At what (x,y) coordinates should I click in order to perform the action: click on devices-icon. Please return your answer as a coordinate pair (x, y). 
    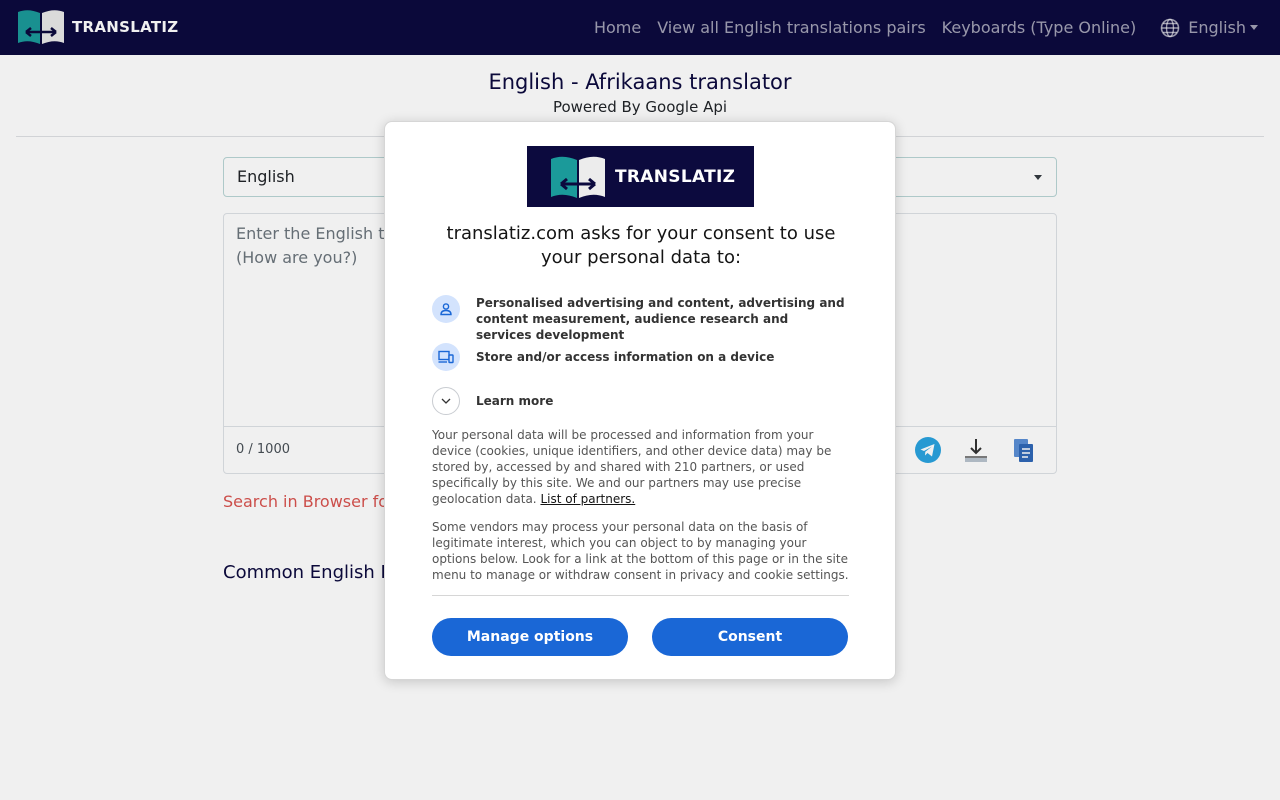
    Looking at the image, I should click on (446, 357).